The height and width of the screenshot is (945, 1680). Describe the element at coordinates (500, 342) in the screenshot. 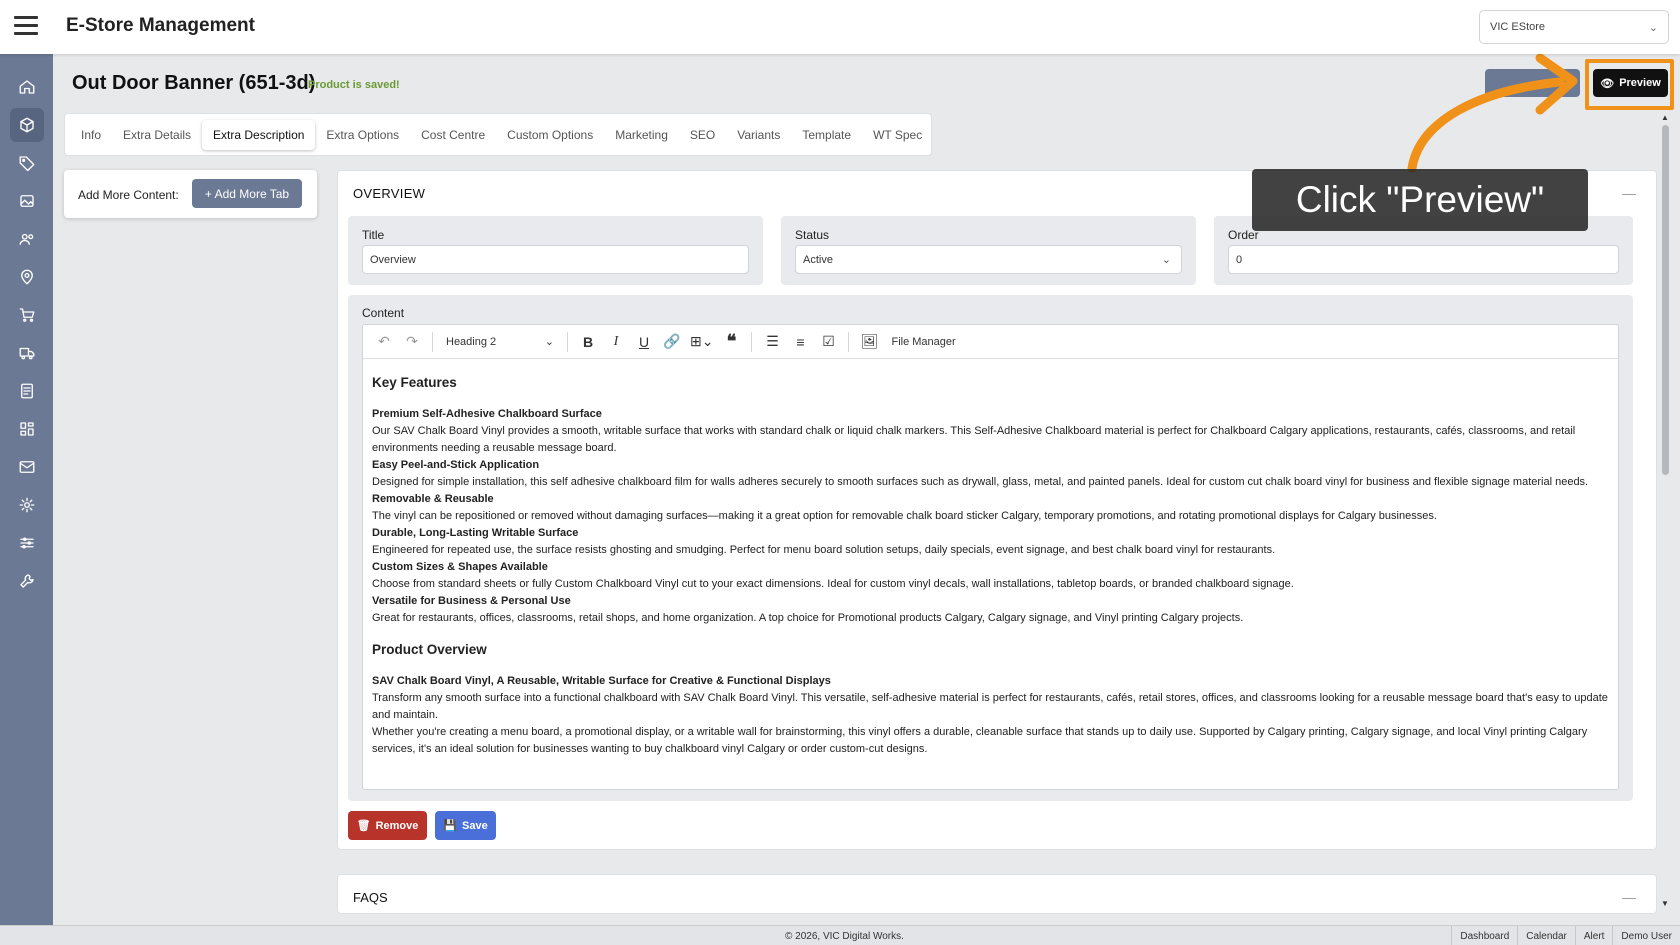

I see `heading-select: Heading 2 ⌄` at that location.